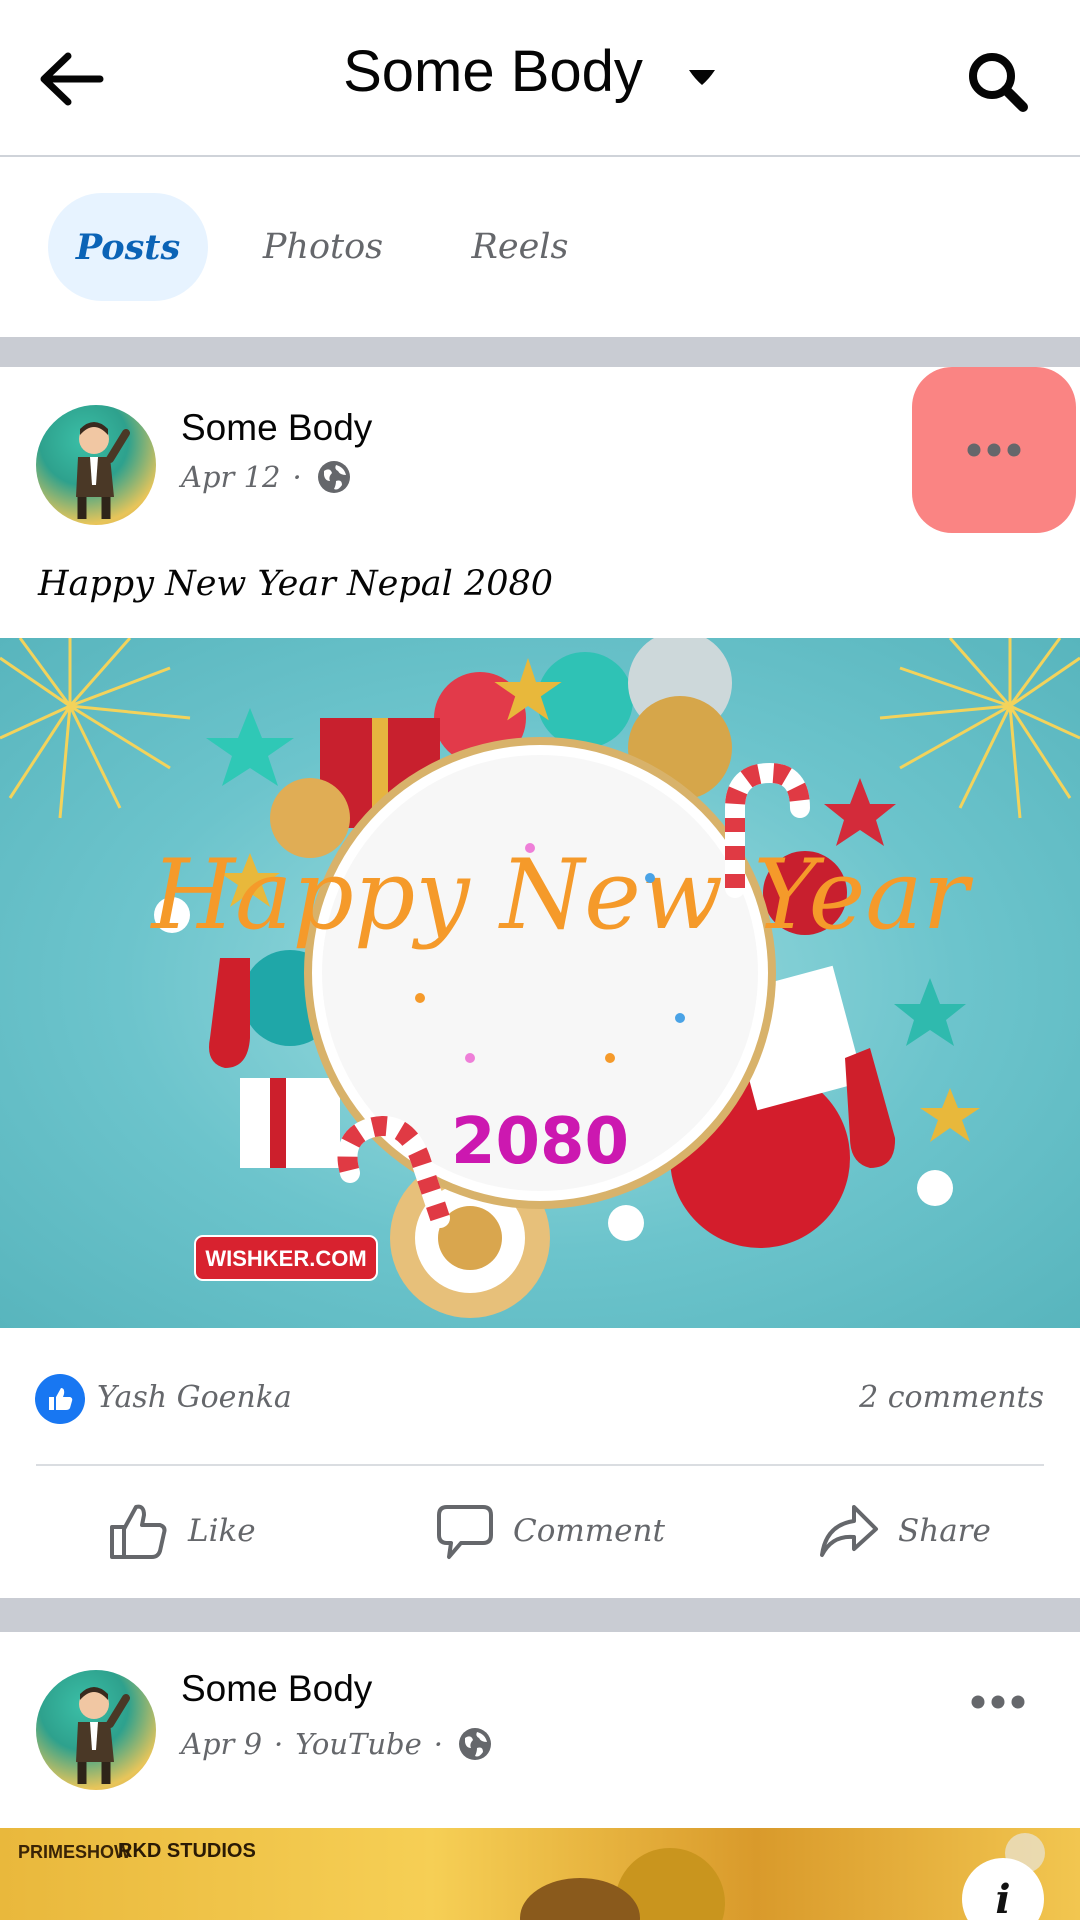 The image size is (1080, 1920). I want to click on reaction-names: Yash Goenka, so click(194, 1397).